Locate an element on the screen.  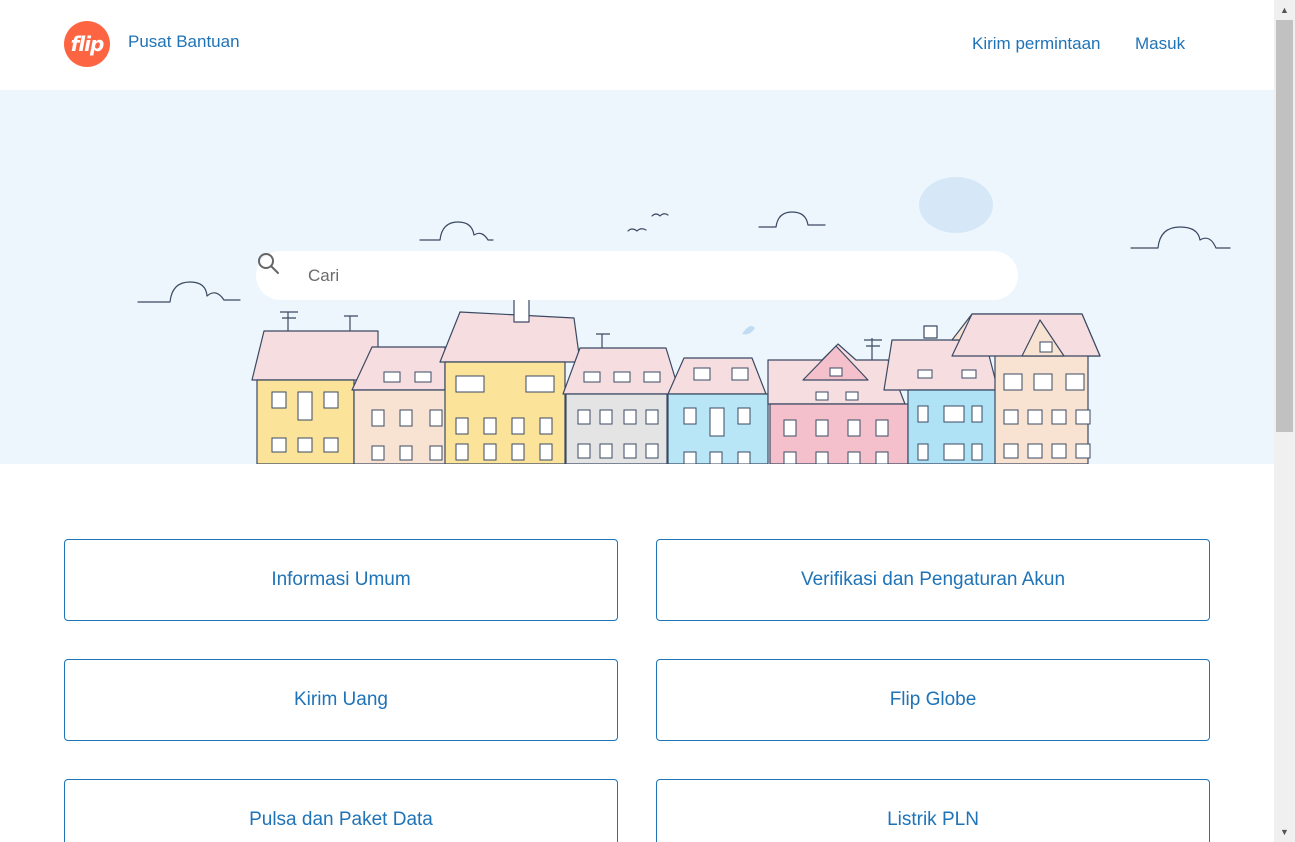
scroll-down-arrow-icon: ▼ is located at coordinates (1284, 832).